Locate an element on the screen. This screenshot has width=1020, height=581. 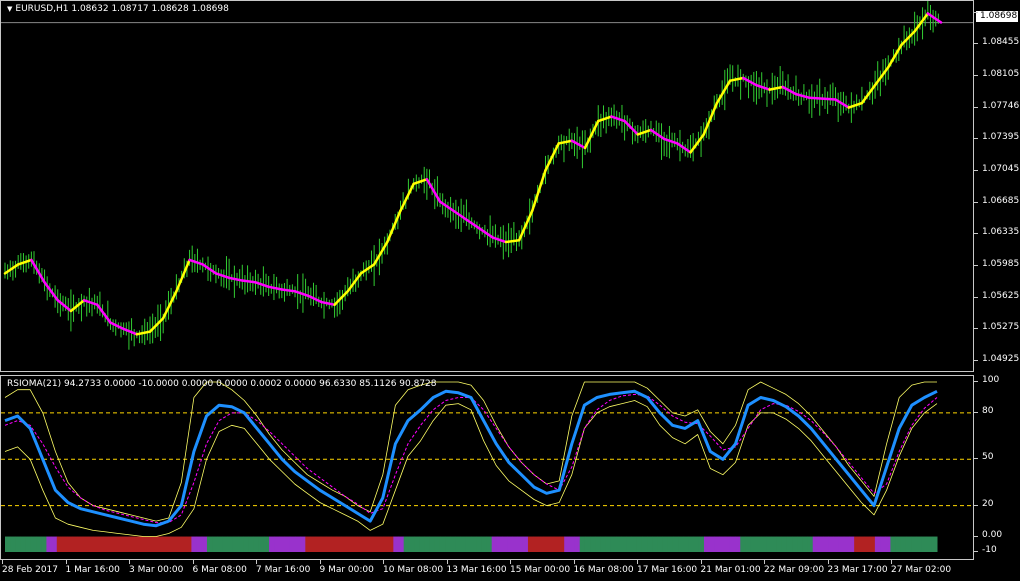
time-axis-label: 17 Mar 16:00 is located at coordinates (667, 570).